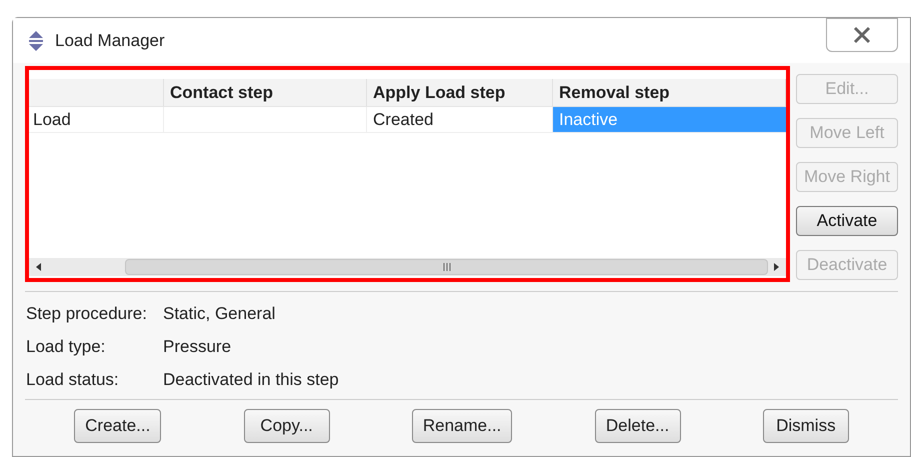 The height and width of the screenshot is (457, 911). Describe the element at coordinates (251, 379) in the screenshot. I see `info-value: Deactivated in this step` at that location.